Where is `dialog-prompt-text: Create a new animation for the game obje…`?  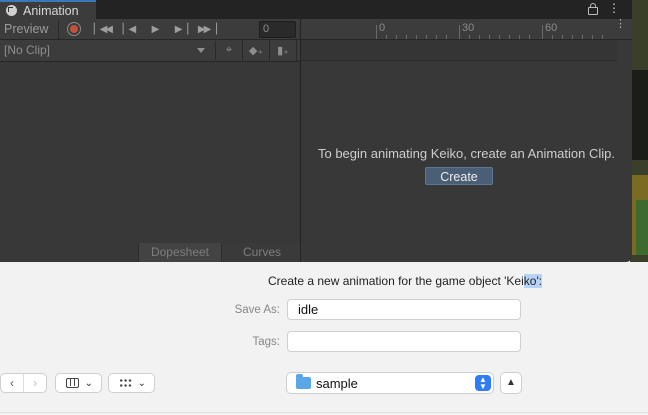
dialog-prompt-text: Create a new animation for the game obje… is located at coordinates (396, 281).